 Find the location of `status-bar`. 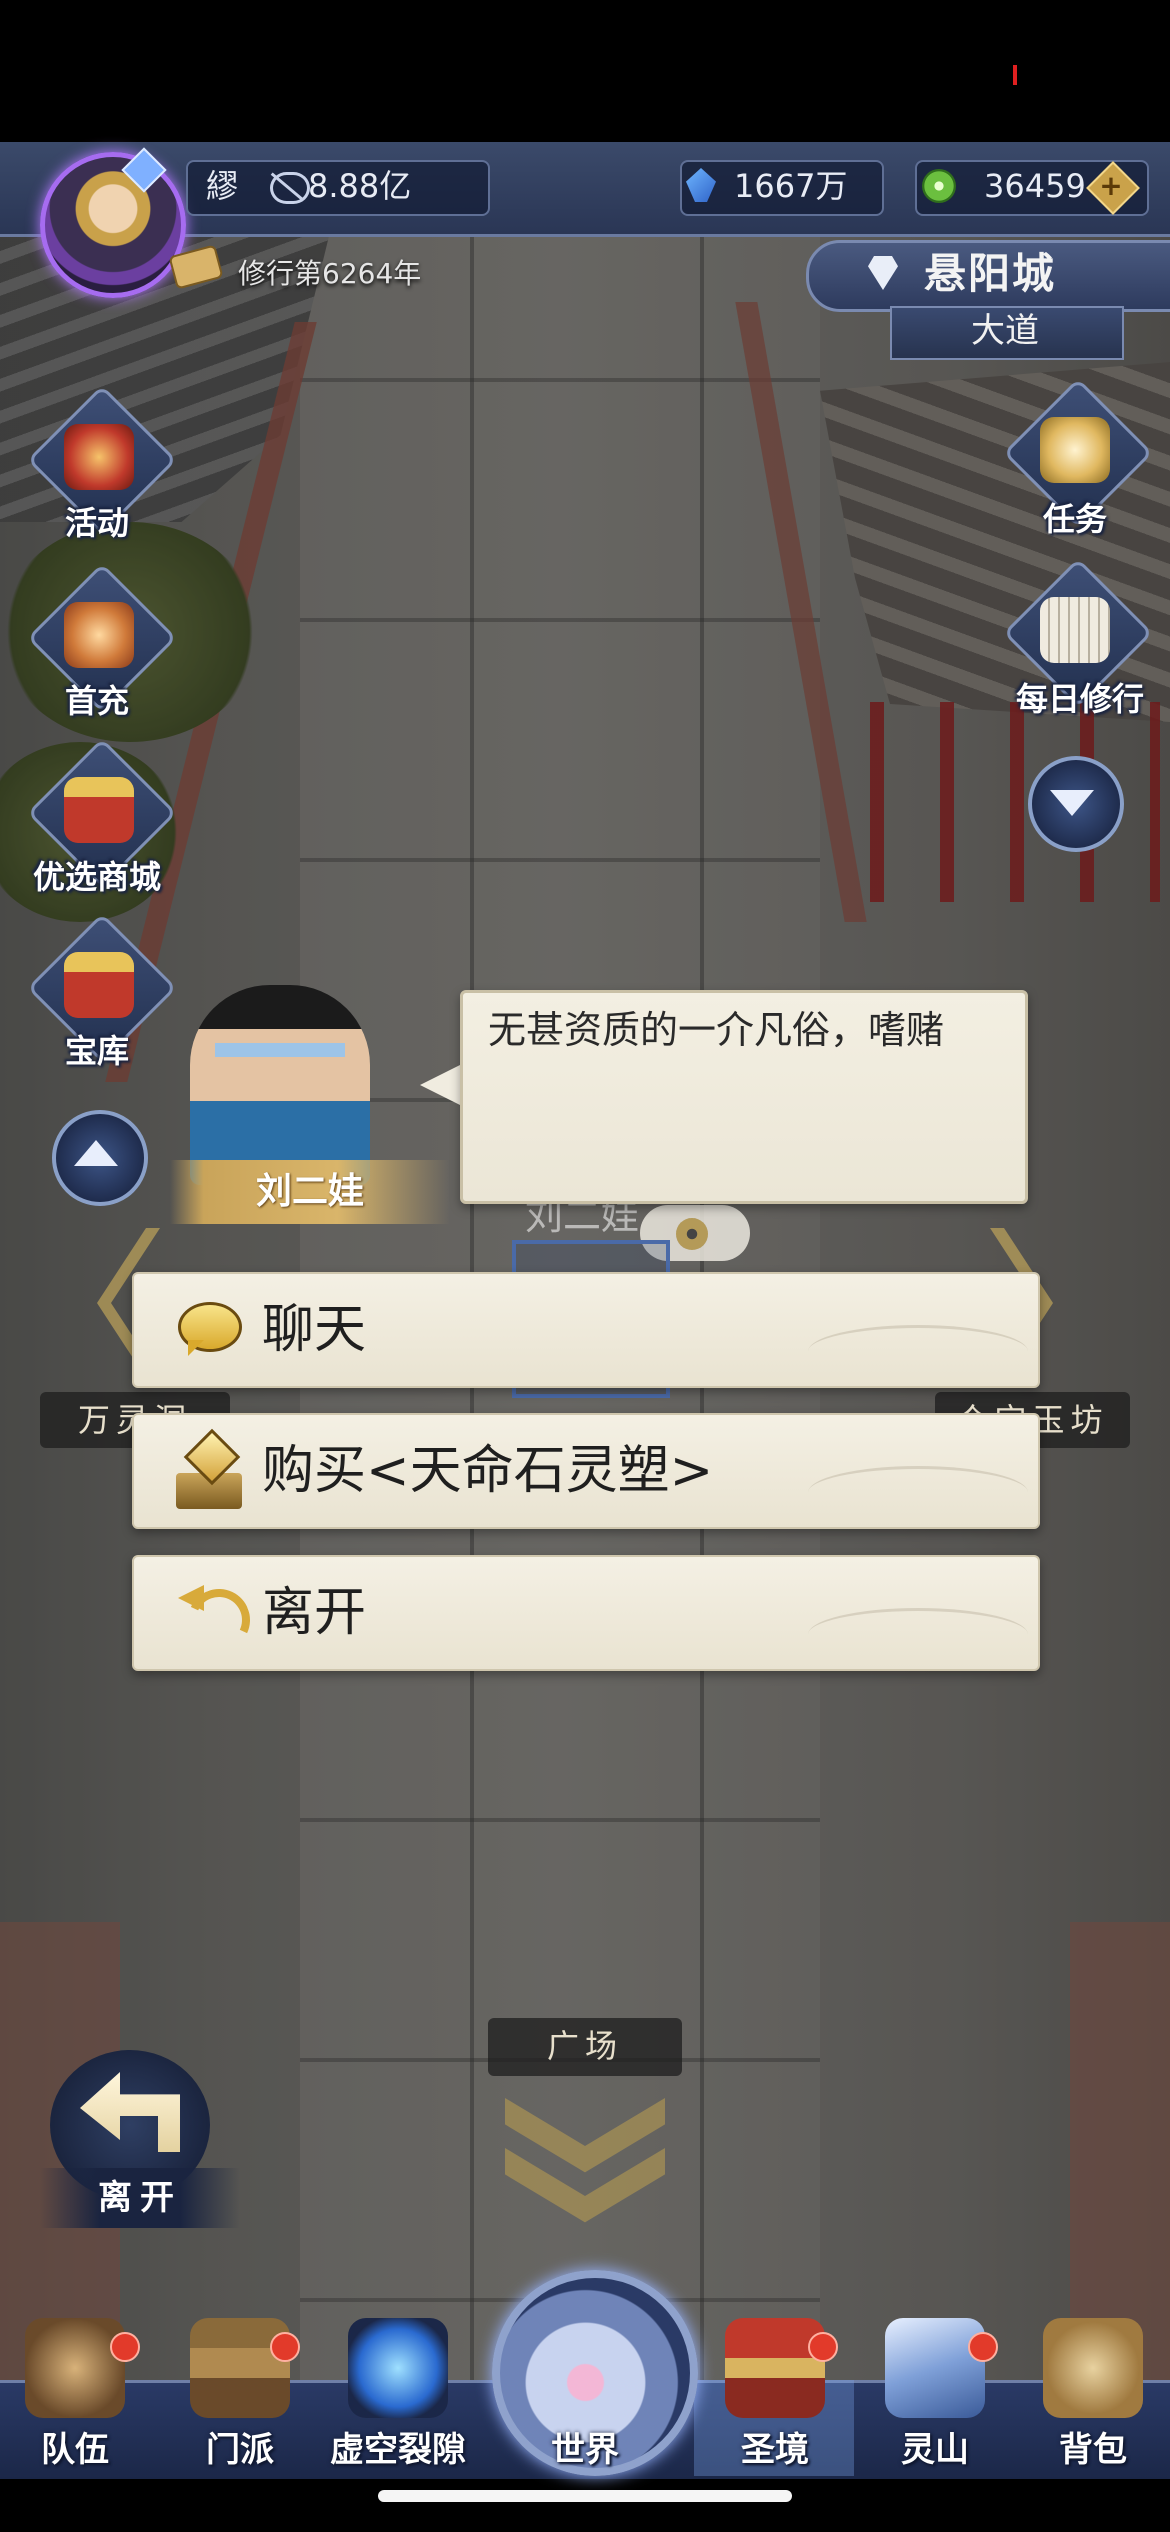

status-bar is located at coordinates (585, 71).